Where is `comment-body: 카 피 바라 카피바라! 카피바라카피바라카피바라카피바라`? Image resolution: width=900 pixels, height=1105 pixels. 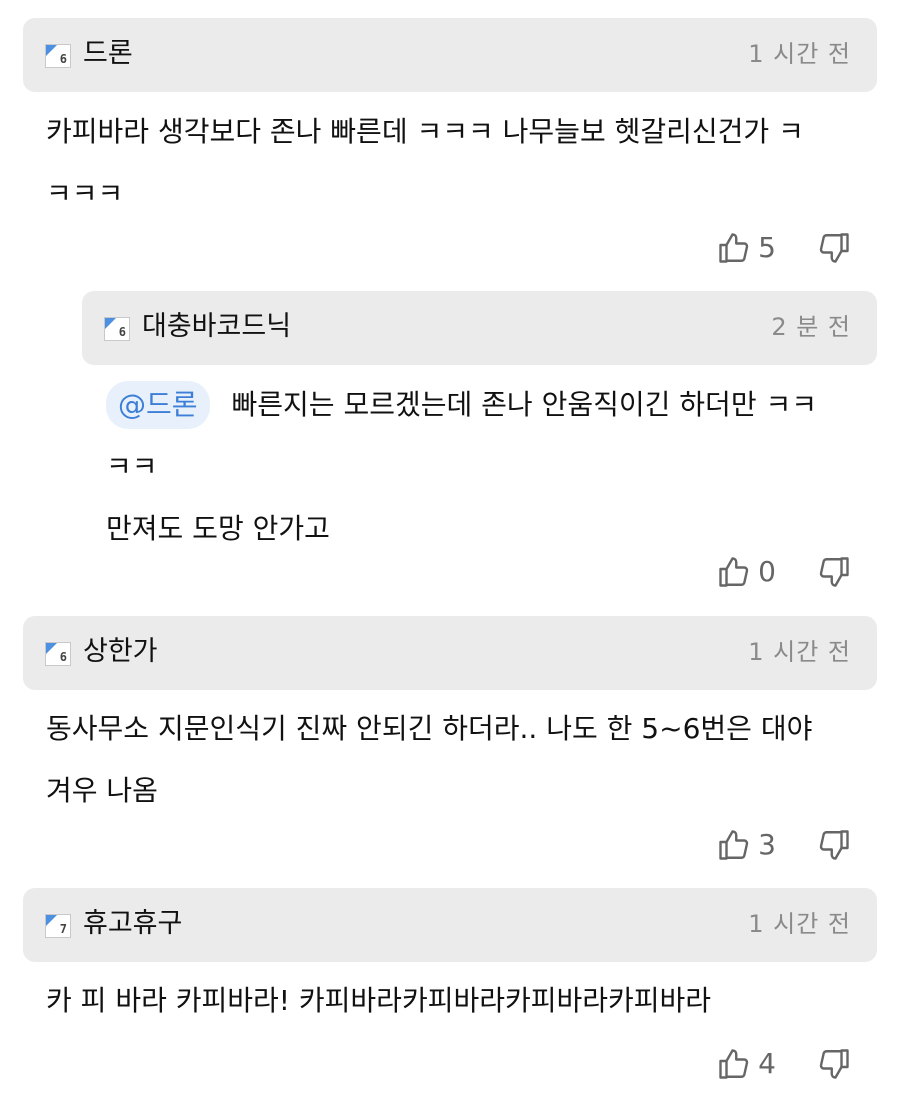
comment-body: 카 피 바라 카피바라! 카피바라카피바라카피바라카피바라 is located at coordinates (458, 1001).